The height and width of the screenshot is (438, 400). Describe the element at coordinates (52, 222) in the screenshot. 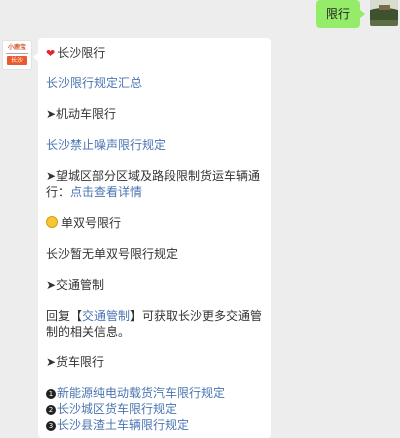

I see `coin-icon` at that location.